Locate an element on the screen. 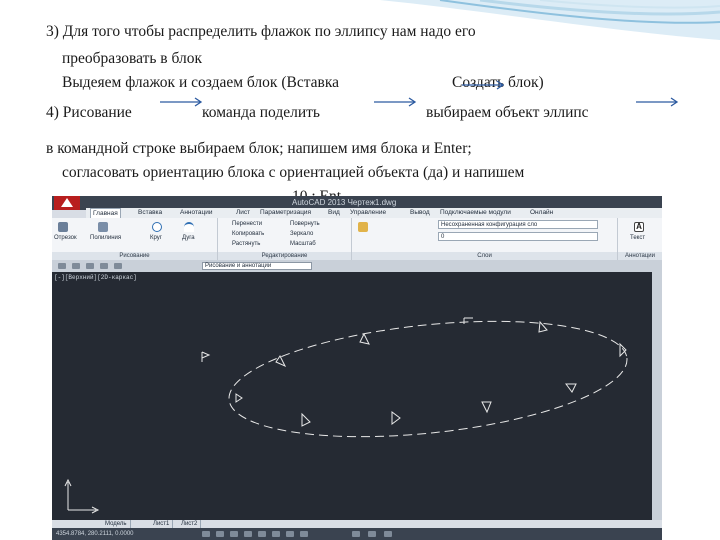 The width and height of the screenshot is (720, 540). ortho-mode-icon is located at coordinates (234, 534).